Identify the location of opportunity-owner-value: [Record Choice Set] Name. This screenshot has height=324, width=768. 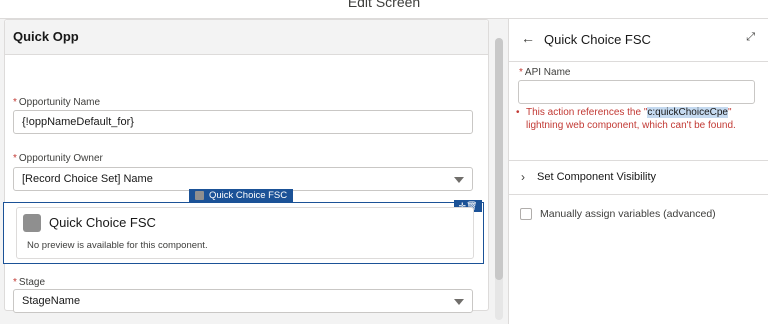
(87, 179).